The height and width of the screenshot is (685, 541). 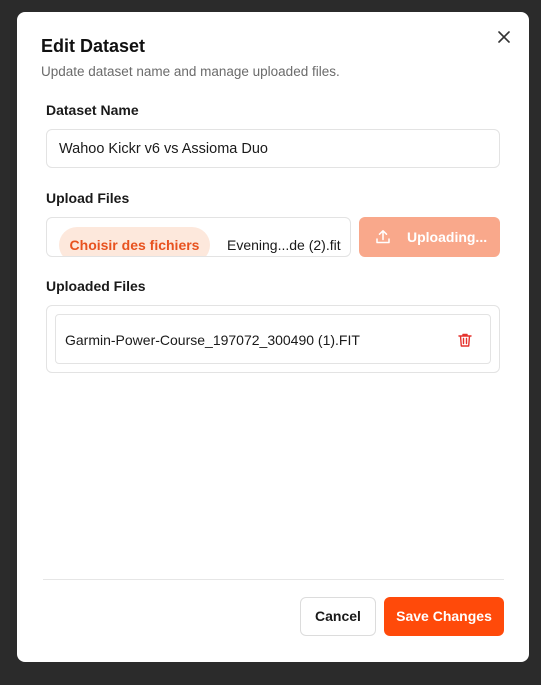 I want to click on save-changes-button: Save Changes, so click(x=444, y=616).